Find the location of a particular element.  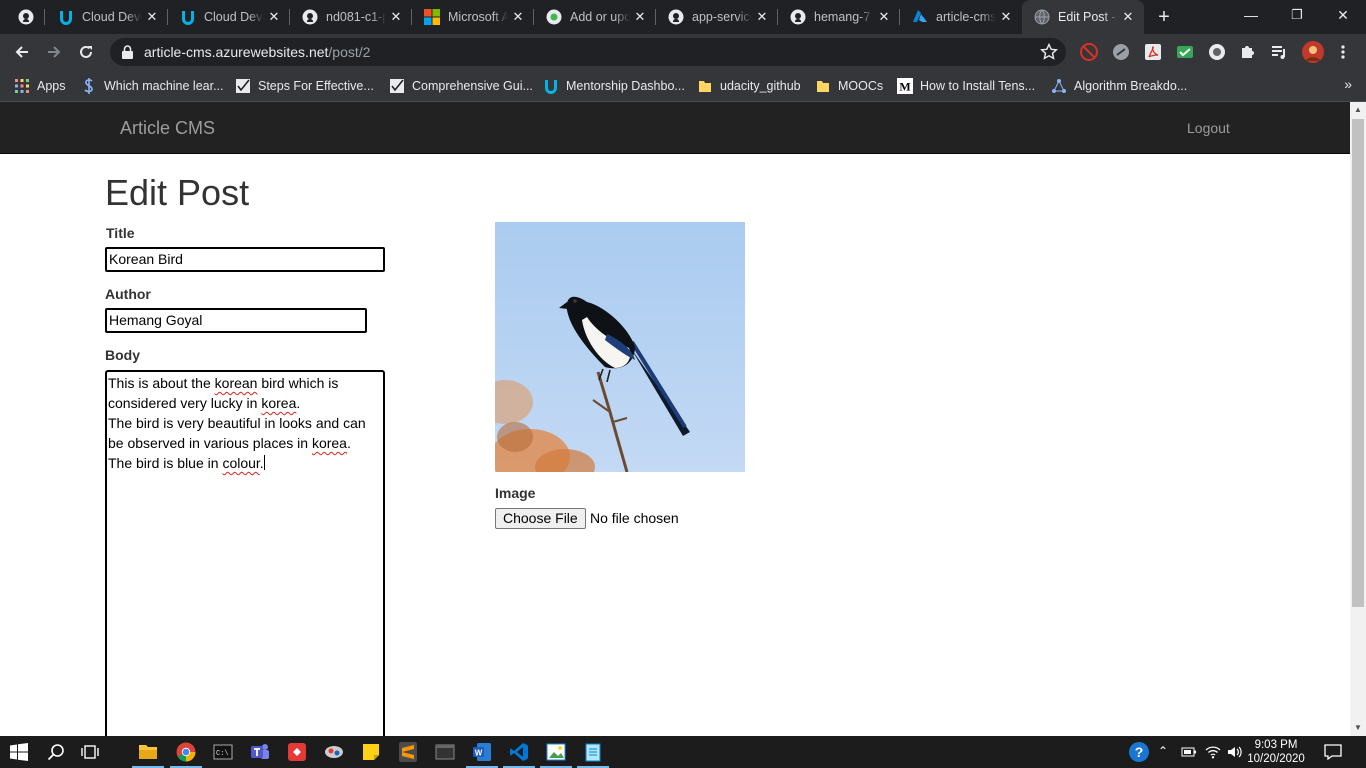

cmd-icon: C:\ is located at coordinates (223, 752).